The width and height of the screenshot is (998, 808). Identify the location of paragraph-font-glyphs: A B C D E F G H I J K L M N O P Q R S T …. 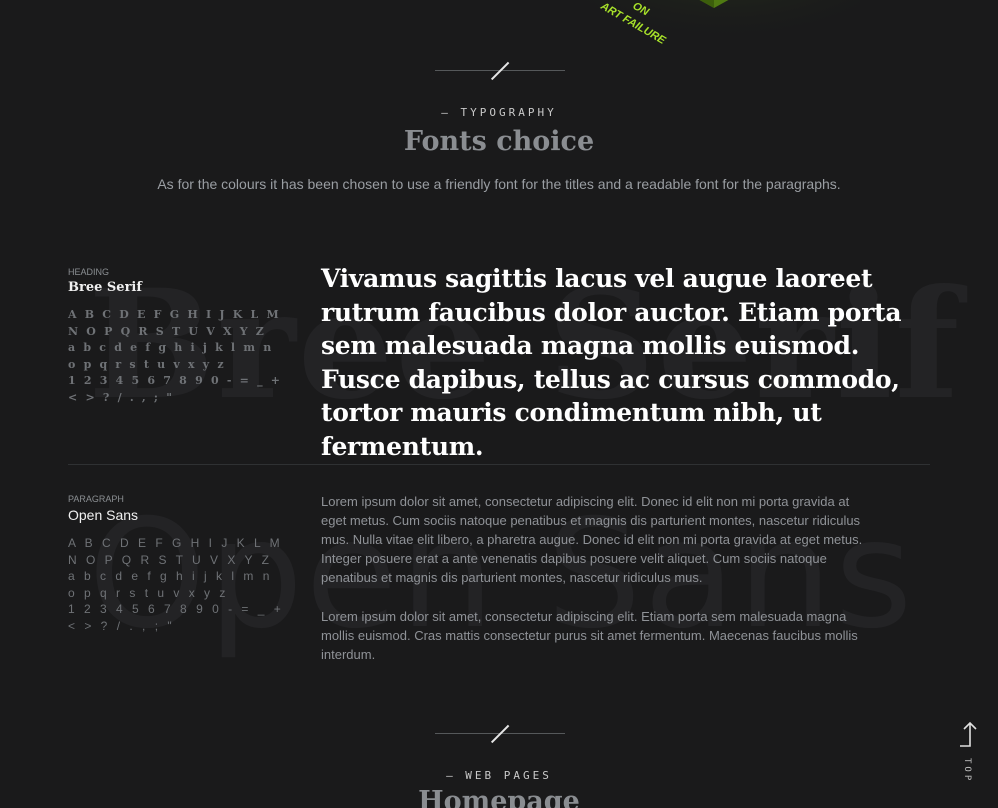
(176, 584).